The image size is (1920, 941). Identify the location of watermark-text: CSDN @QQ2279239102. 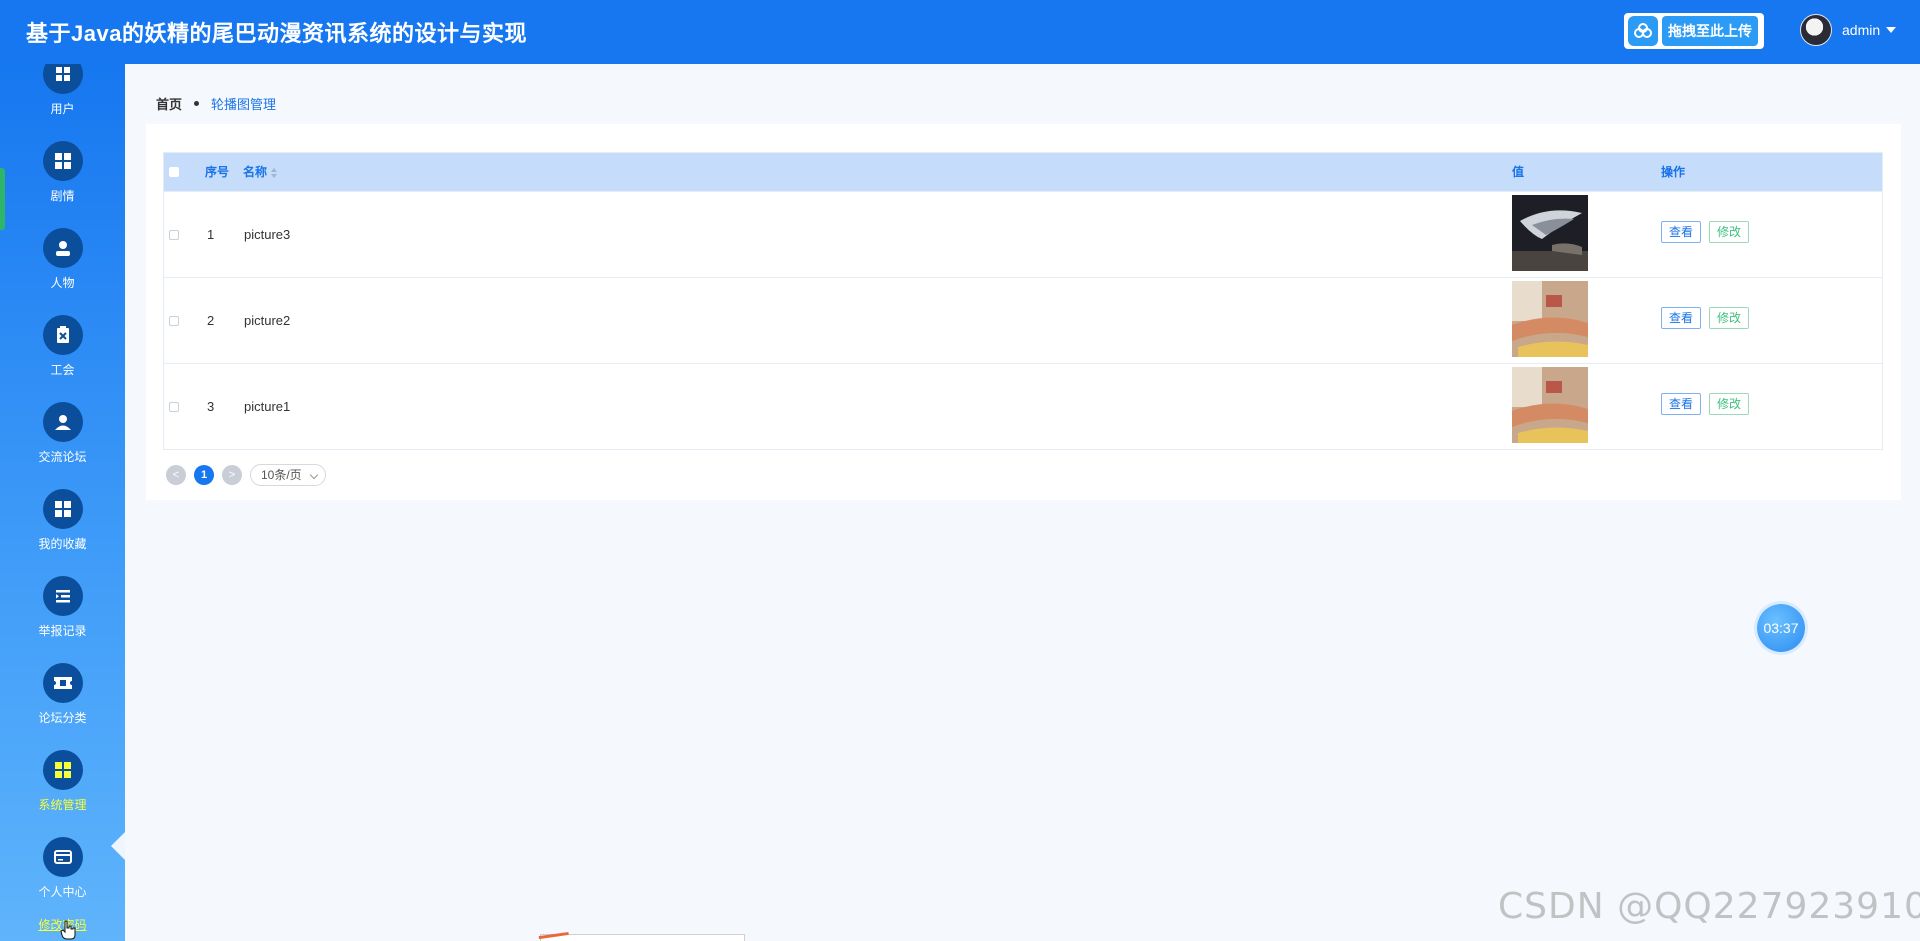
(1709, 906).